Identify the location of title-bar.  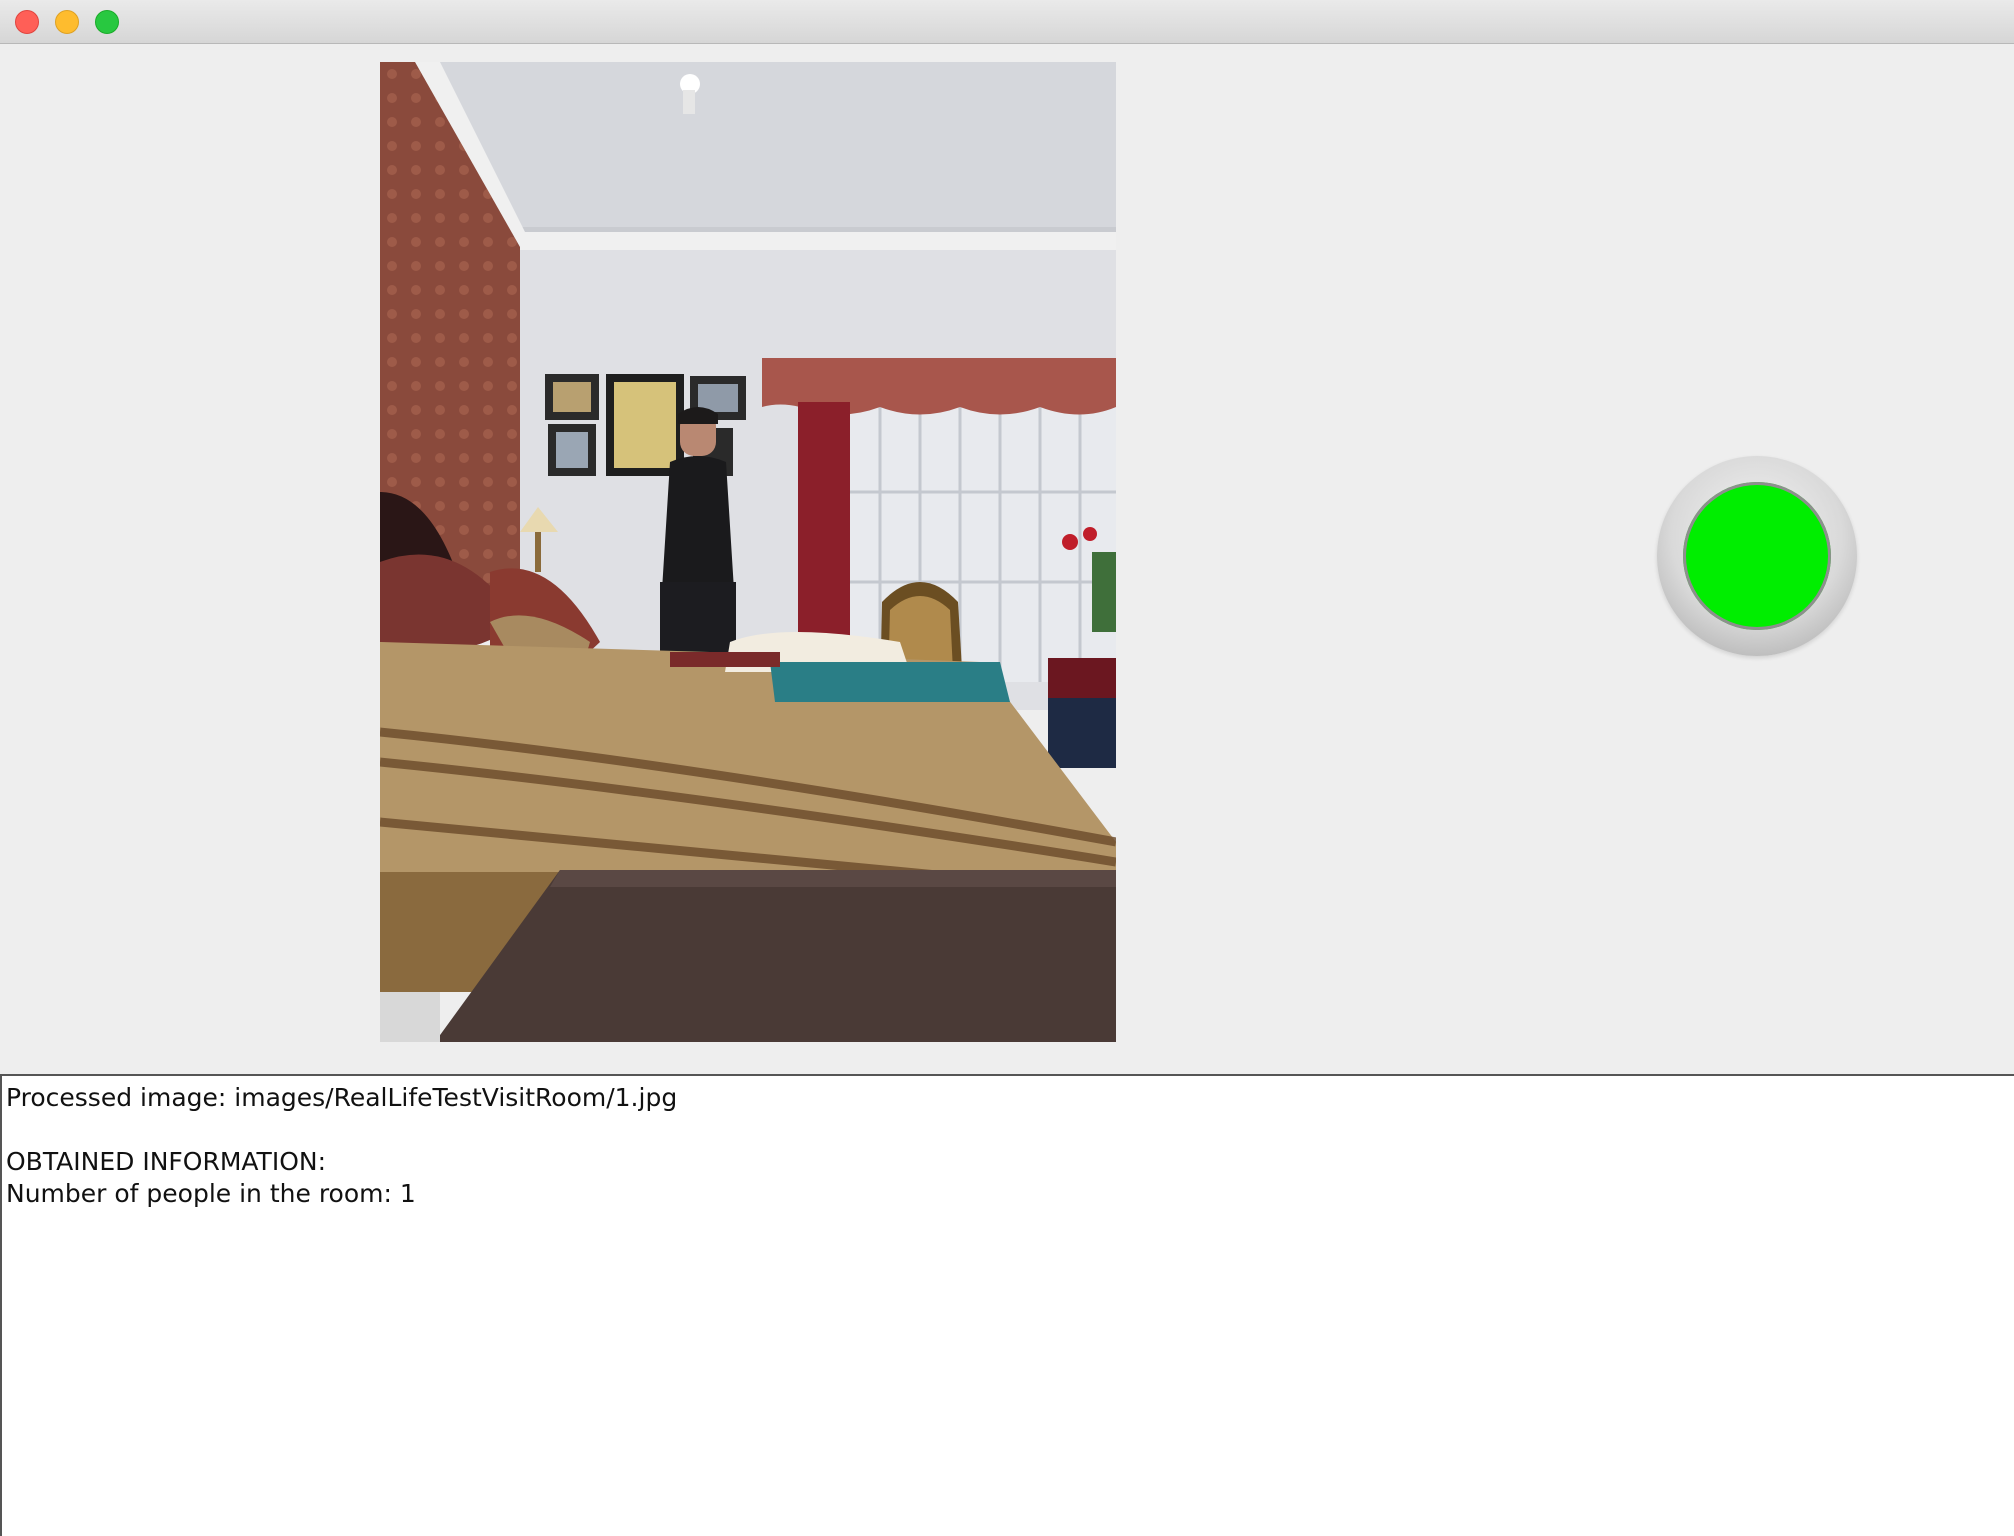
(1007, 22).